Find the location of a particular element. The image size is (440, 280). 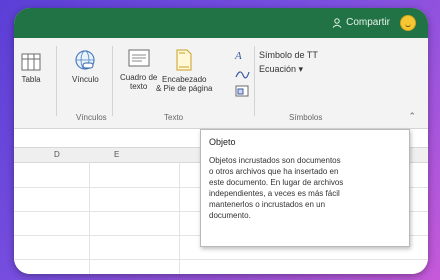

textbox-button: Cuadro de texto is located at coordinates (138, 69).